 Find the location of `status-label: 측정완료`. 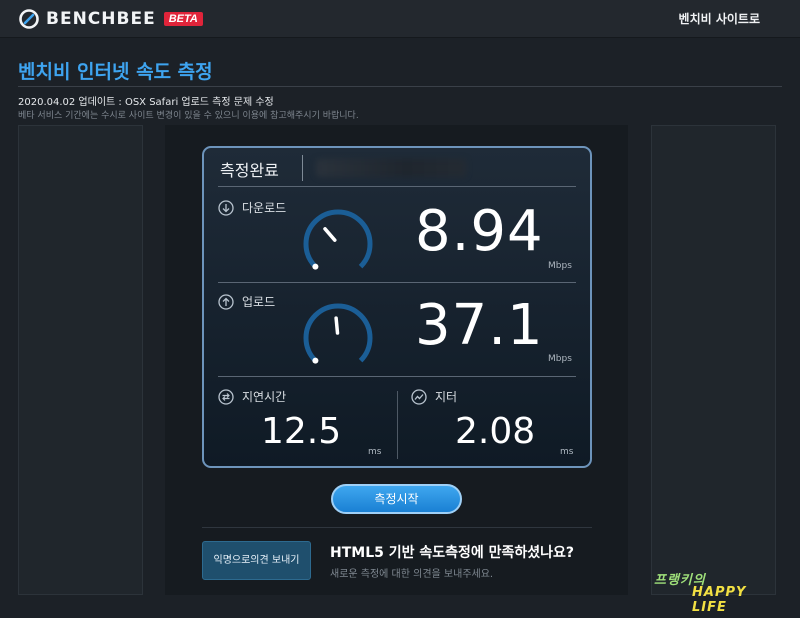

status-label: 측정완료 is located at coordinates (249, 170).